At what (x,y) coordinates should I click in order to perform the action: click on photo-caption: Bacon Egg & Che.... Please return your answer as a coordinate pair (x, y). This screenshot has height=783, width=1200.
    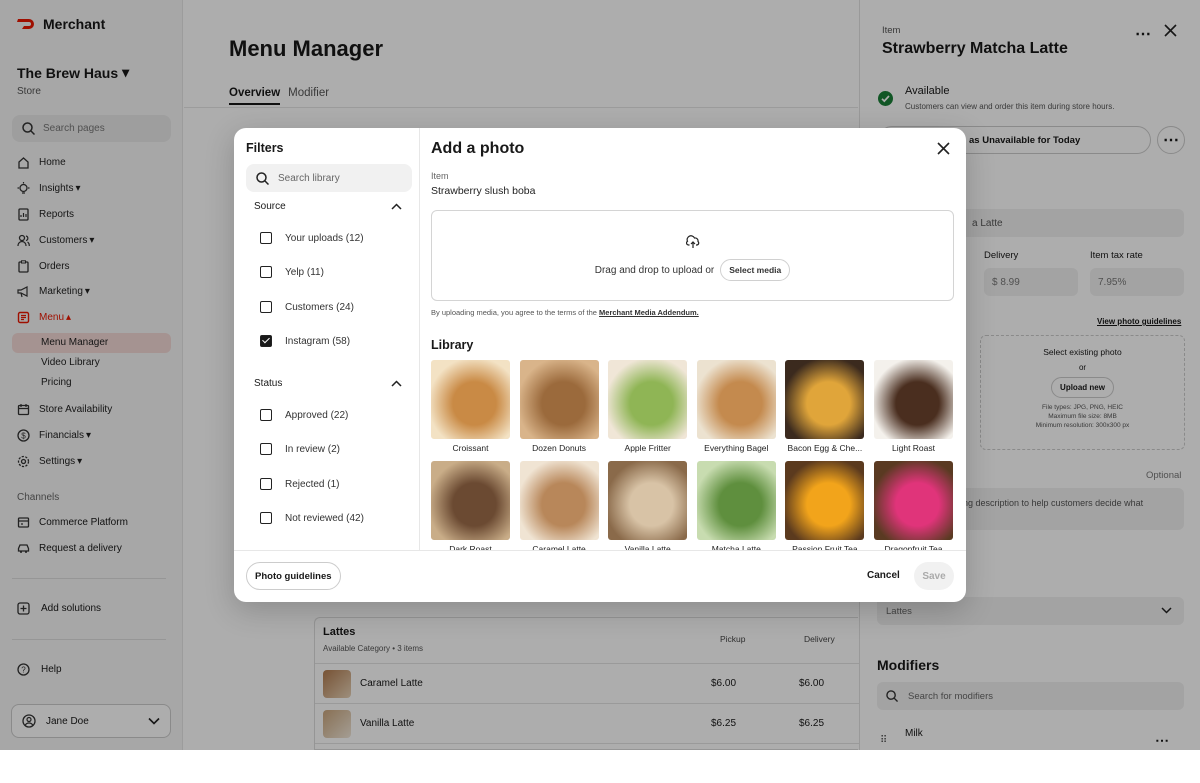
    Looking at the image, I should click on (825, 448).